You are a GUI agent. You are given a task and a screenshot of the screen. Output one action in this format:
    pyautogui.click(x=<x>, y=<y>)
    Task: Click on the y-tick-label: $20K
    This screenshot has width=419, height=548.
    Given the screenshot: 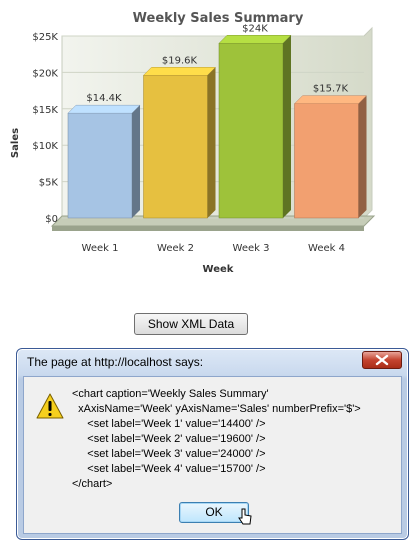 What is the action you would take?
    pyautogui.click(x=45, y=73)
    